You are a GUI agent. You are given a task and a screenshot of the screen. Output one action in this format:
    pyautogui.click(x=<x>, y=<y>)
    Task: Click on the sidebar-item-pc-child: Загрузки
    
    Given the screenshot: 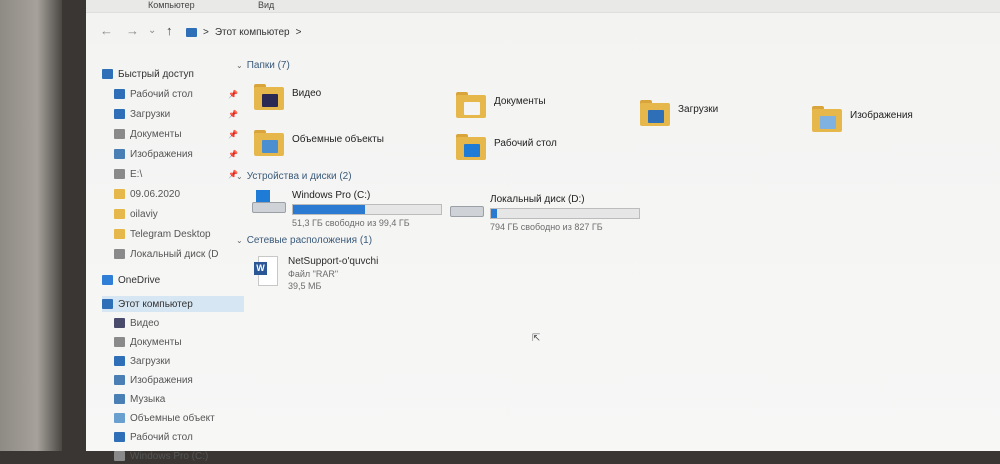 What is the action you would take?
    pyautogui.click(x=173, y=361)
    